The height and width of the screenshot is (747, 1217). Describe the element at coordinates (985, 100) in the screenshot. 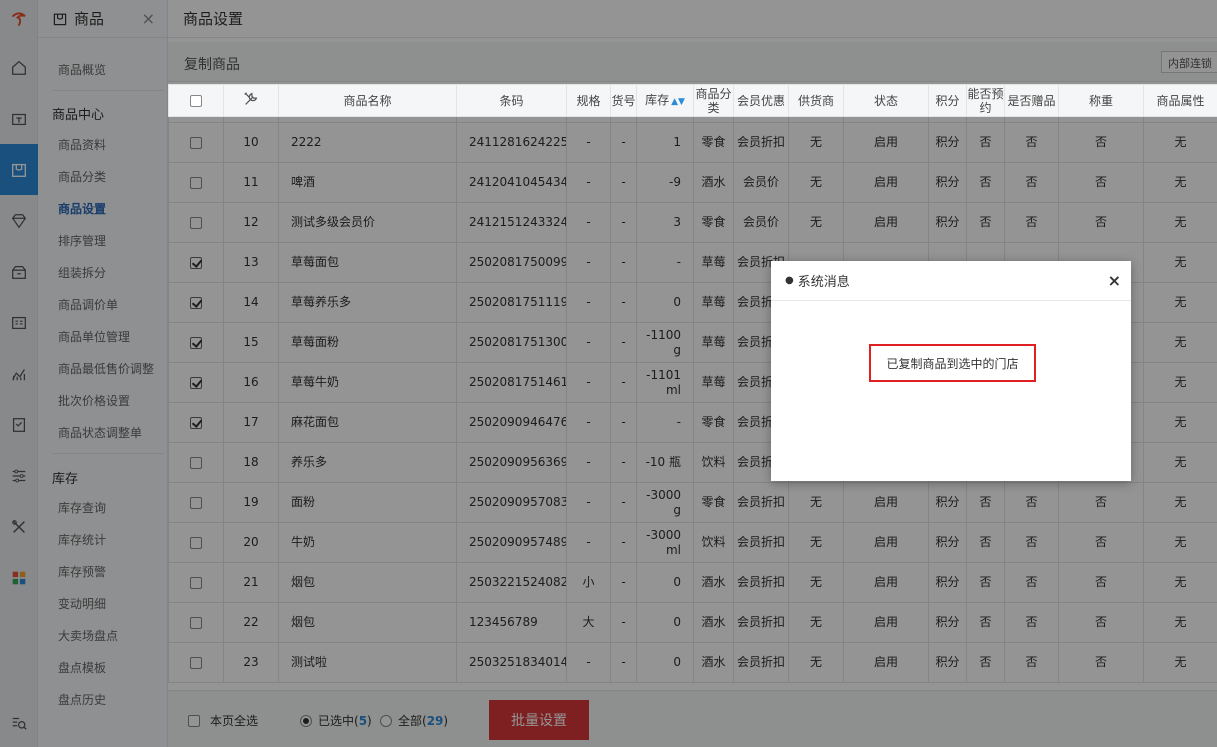

I see `header-reserve: 能否预约` at that location.